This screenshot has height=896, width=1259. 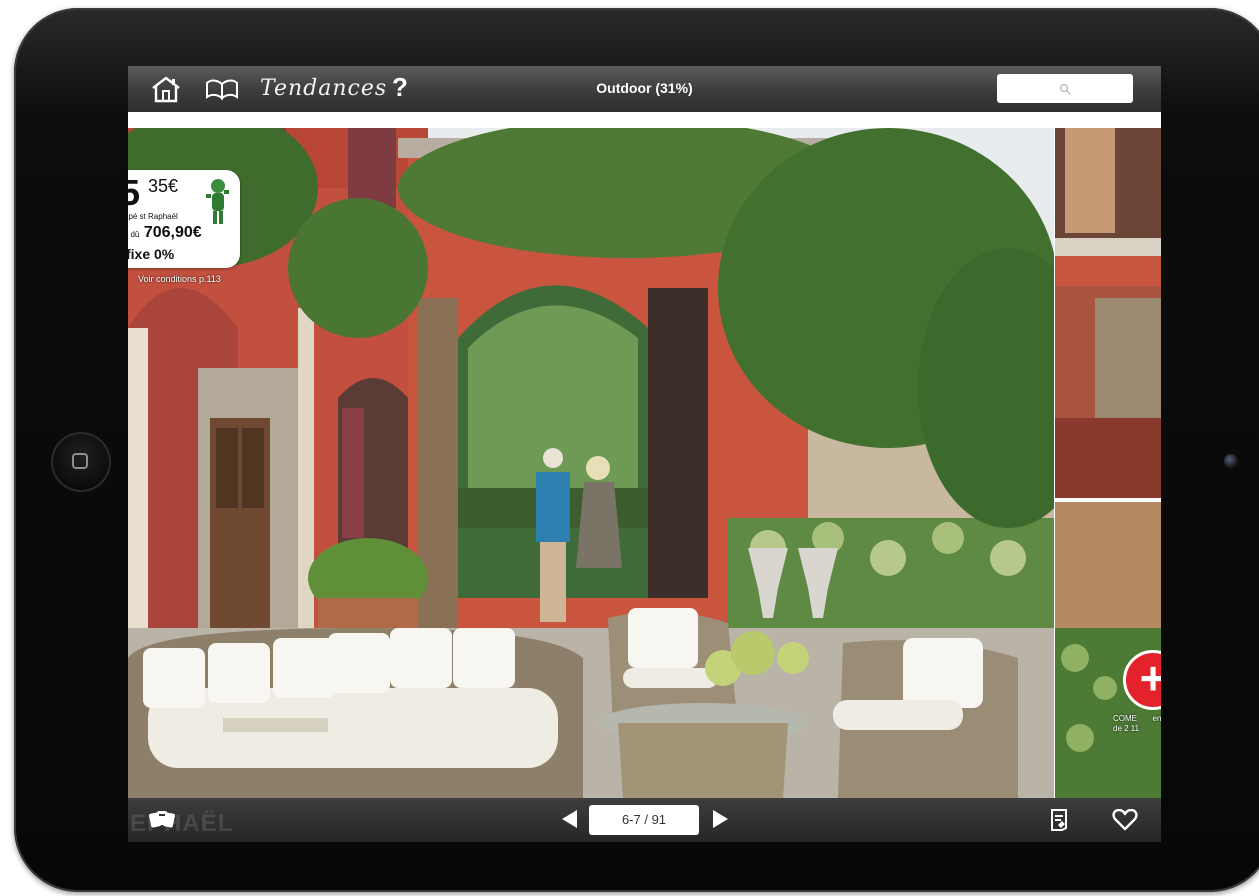 I want to click on conditions-link: Voir conditions p.113, so click(x=179, y=279).